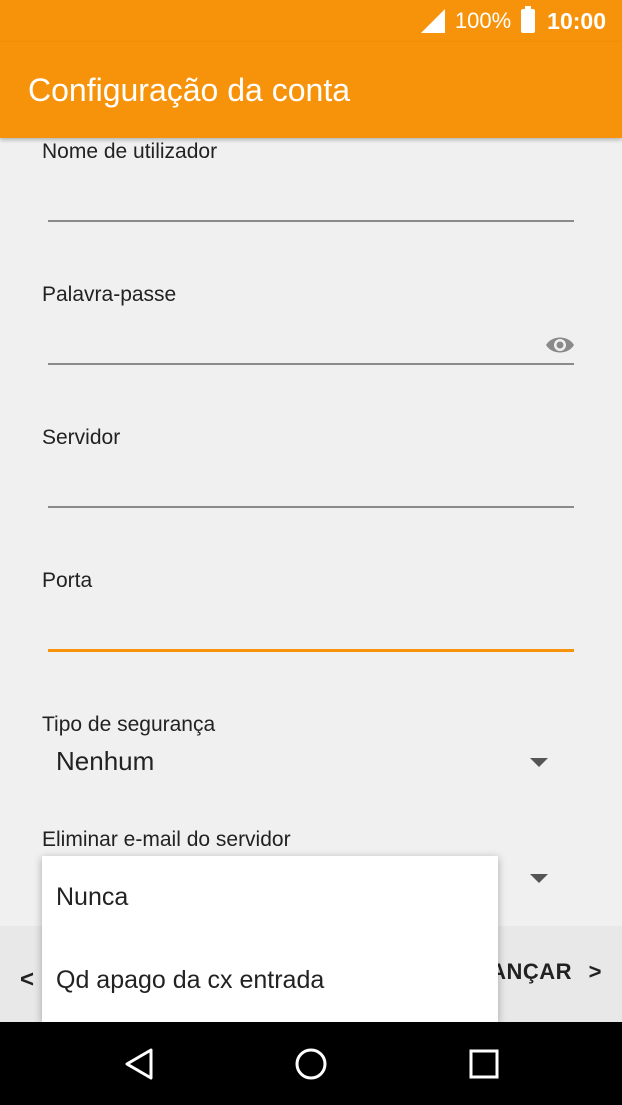 This screenshot has width=622, height=1105. What do you see at coordinates (528, 19) in the screenshot?
I see `battery-icon` at bounding box center [528, 19].